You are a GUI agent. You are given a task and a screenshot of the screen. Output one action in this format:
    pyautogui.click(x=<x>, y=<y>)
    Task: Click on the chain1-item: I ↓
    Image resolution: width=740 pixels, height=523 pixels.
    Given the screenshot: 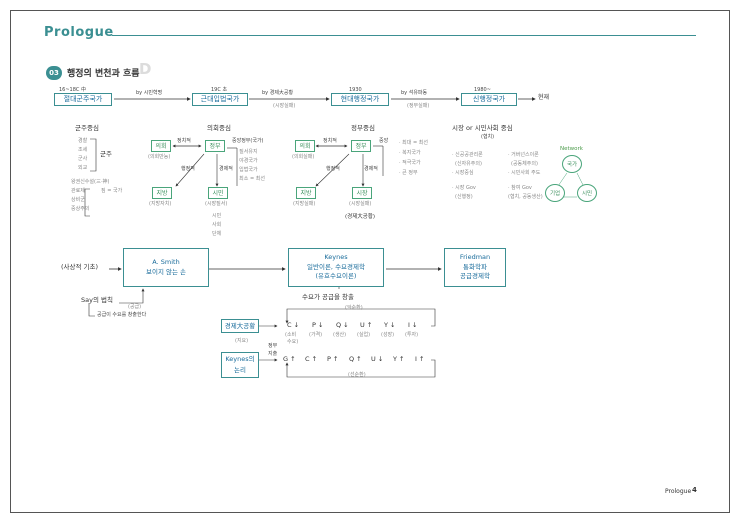 What is the action you would take?
    pyautogui.click(x=413, y=325)
    